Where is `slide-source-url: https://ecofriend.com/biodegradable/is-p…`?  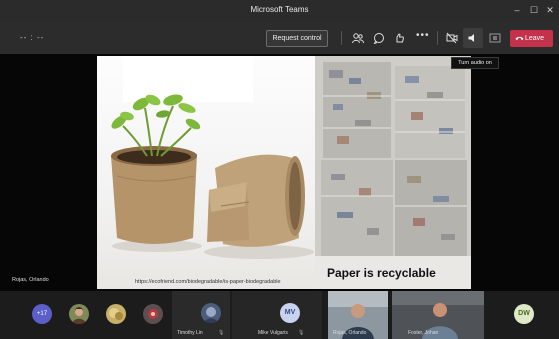
slide-source-url: https://ecofriend.com/biodegradable/is-p… is located at coordinates (208, 282).